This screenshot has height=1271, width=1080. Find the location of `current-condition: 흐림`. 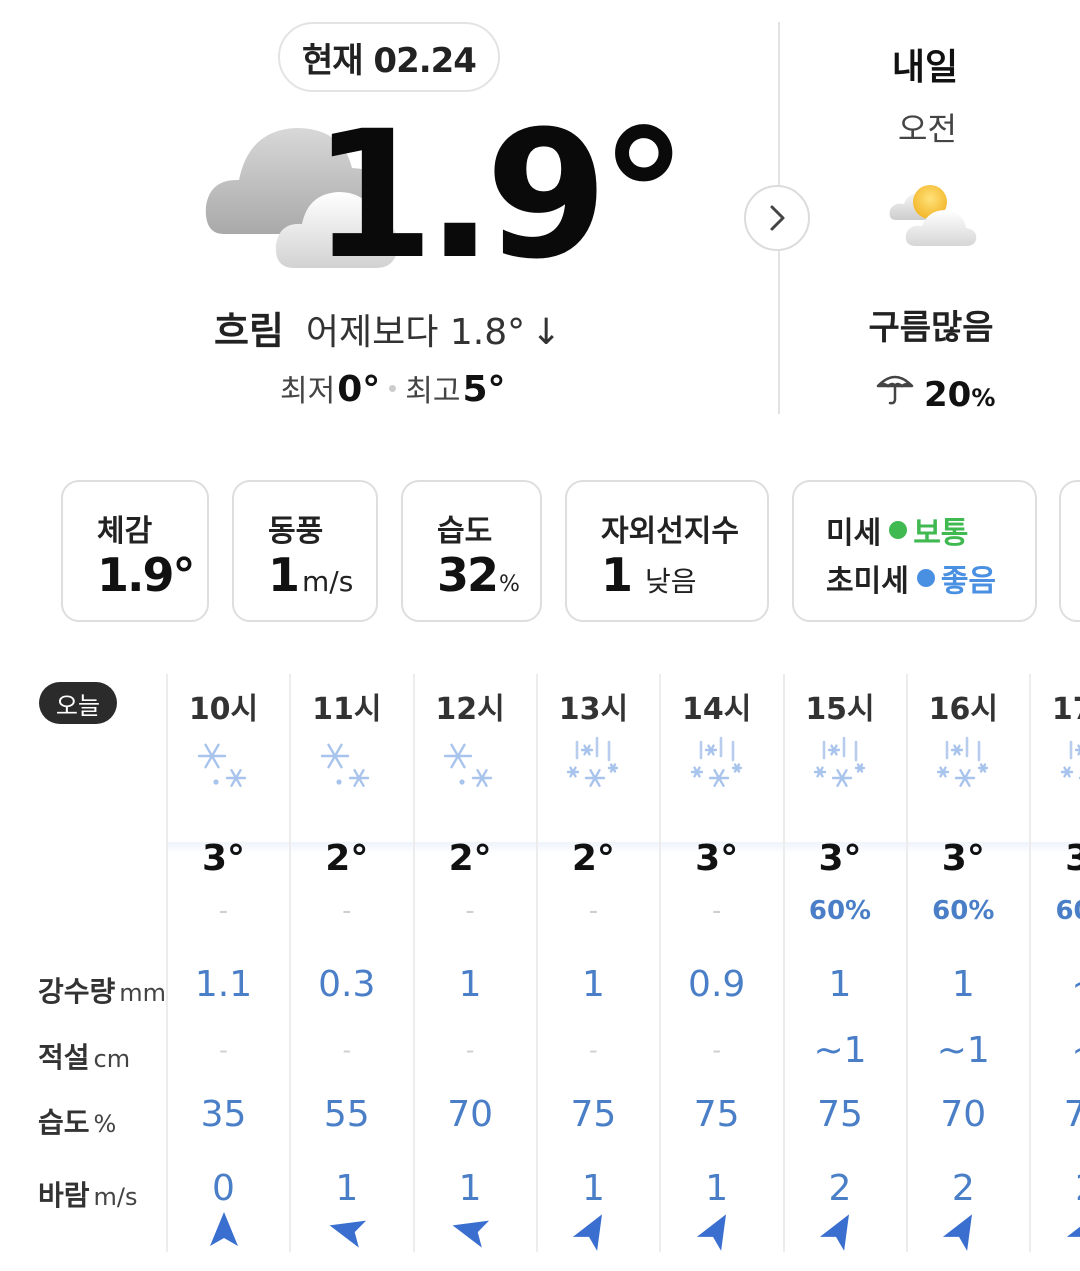

current-condition: 흐림 is located at coordinates (249, 331).